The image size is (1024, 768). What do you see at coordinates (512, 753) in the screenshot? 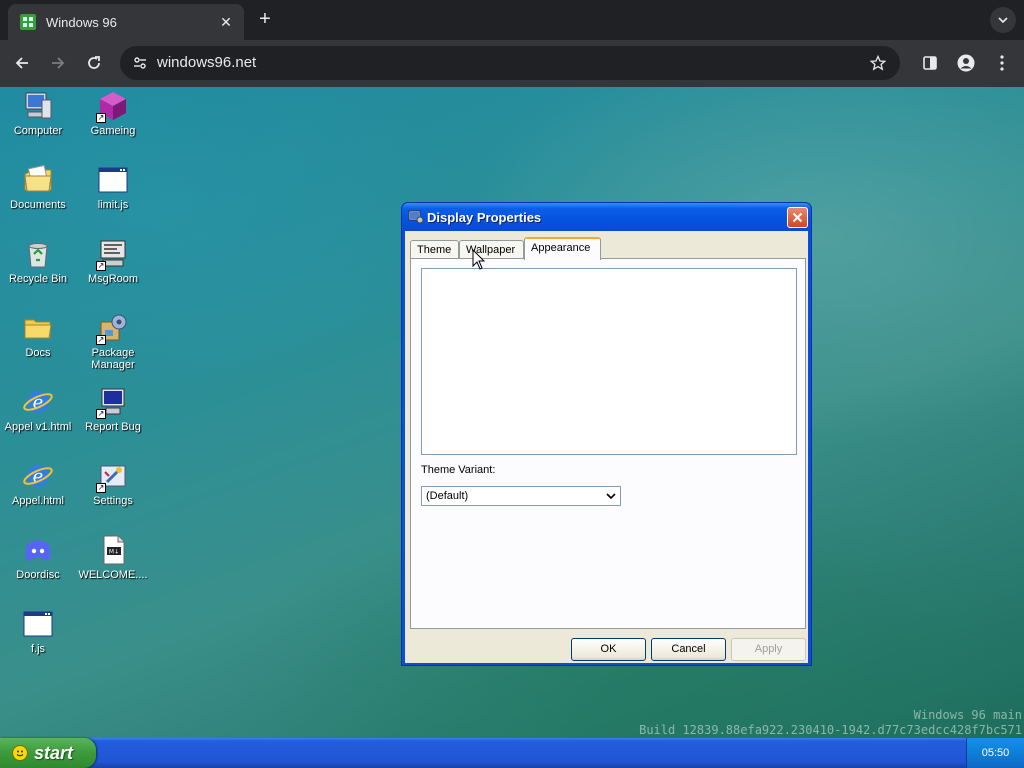
I see `taskbar: start 05:50` at bounding box center [512, 753].